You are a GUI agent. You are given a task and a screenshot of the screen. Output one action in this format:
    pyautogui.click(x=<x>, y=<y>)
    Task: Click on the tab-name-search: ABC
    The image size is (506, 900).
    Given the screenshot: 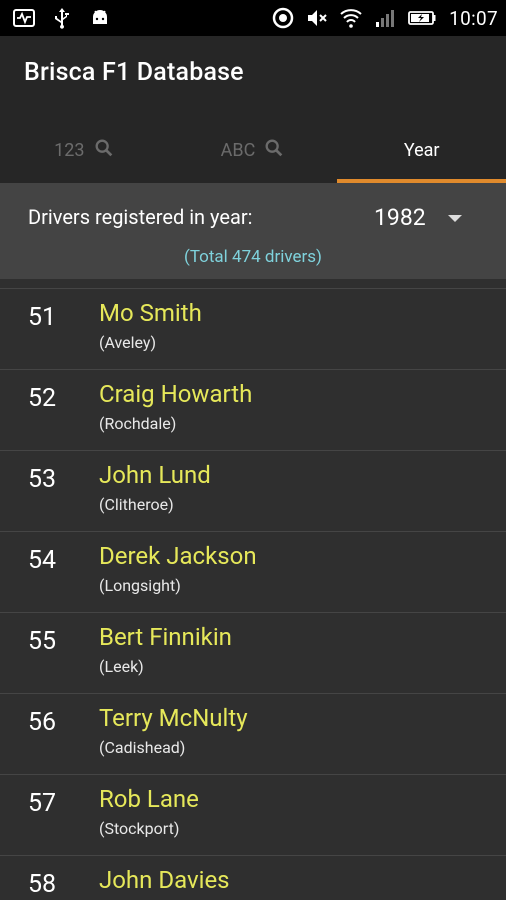 What is the action you would take?
    pyautogui.click(x=253, y=150)
    